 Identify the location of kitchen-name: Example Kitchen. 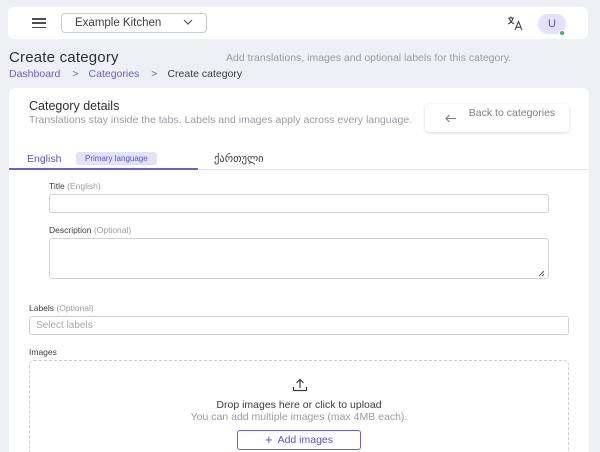
(118, 23).